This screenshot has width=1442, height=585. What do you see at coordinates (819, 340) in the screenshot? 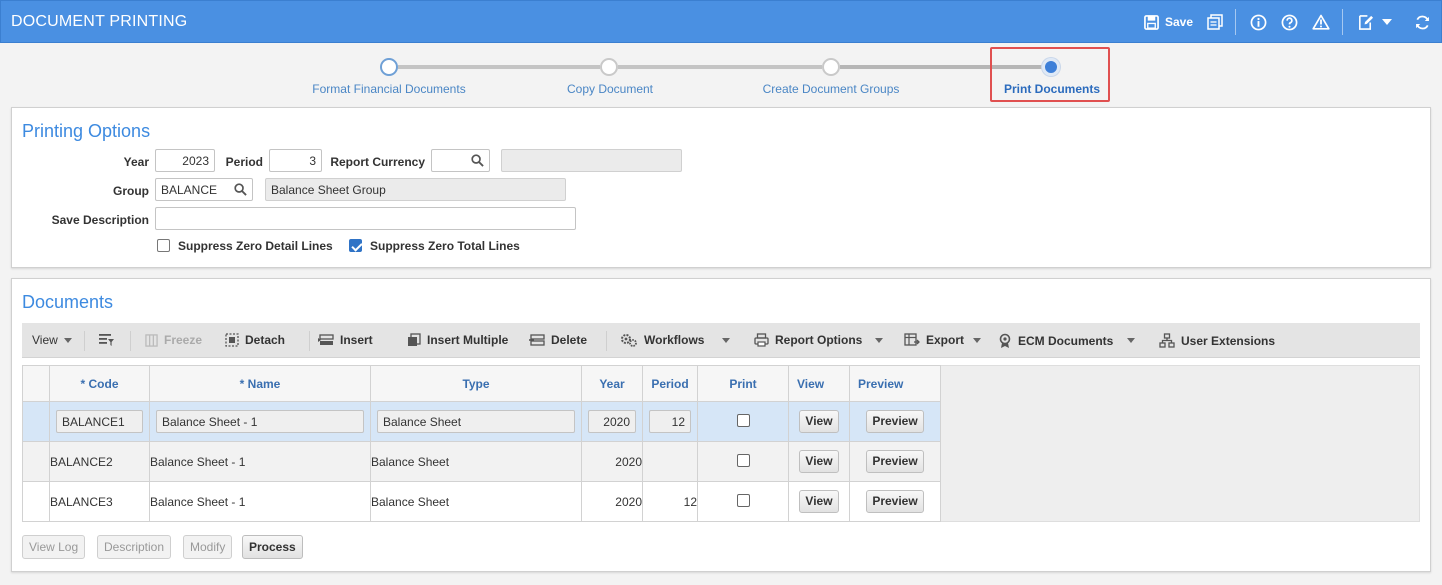
I see `report-options-label: Report Options` at bounding box center [819, 340].